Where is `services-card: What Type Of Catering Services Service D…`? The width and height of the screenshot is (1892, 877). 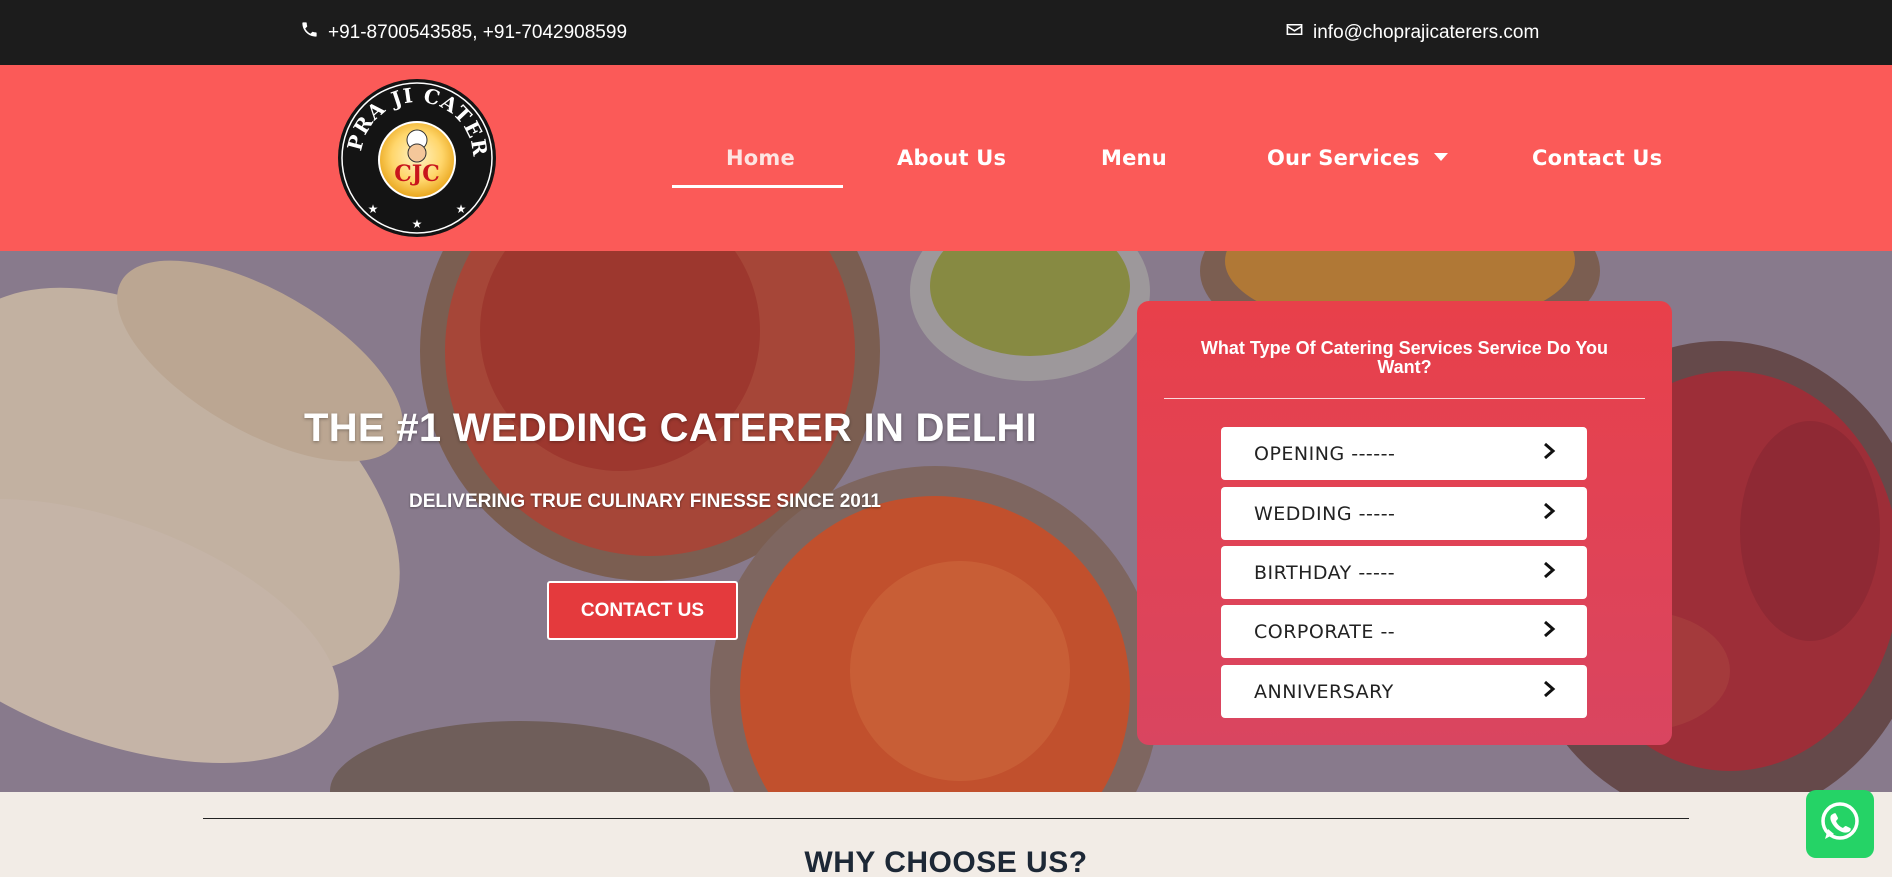 services-card: What Type Of Catering Services Service D… is located at coordinates (1404, 523).